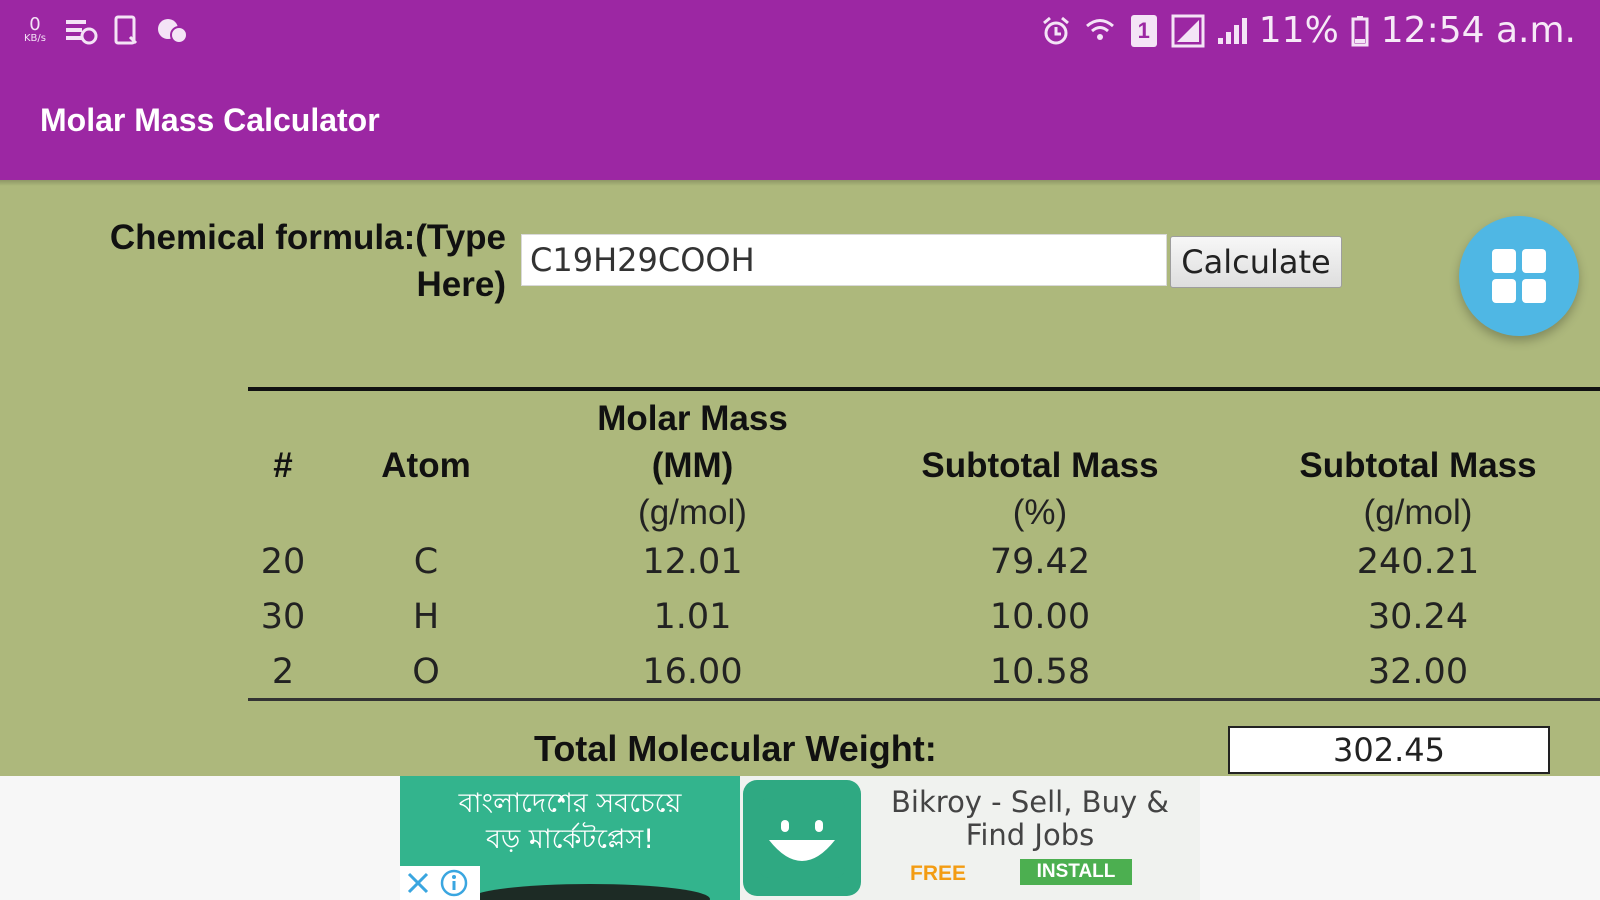 This screenshot has width=1600, height=900. I want to click on net-speed-unit: KB/s, so click(35, 38).